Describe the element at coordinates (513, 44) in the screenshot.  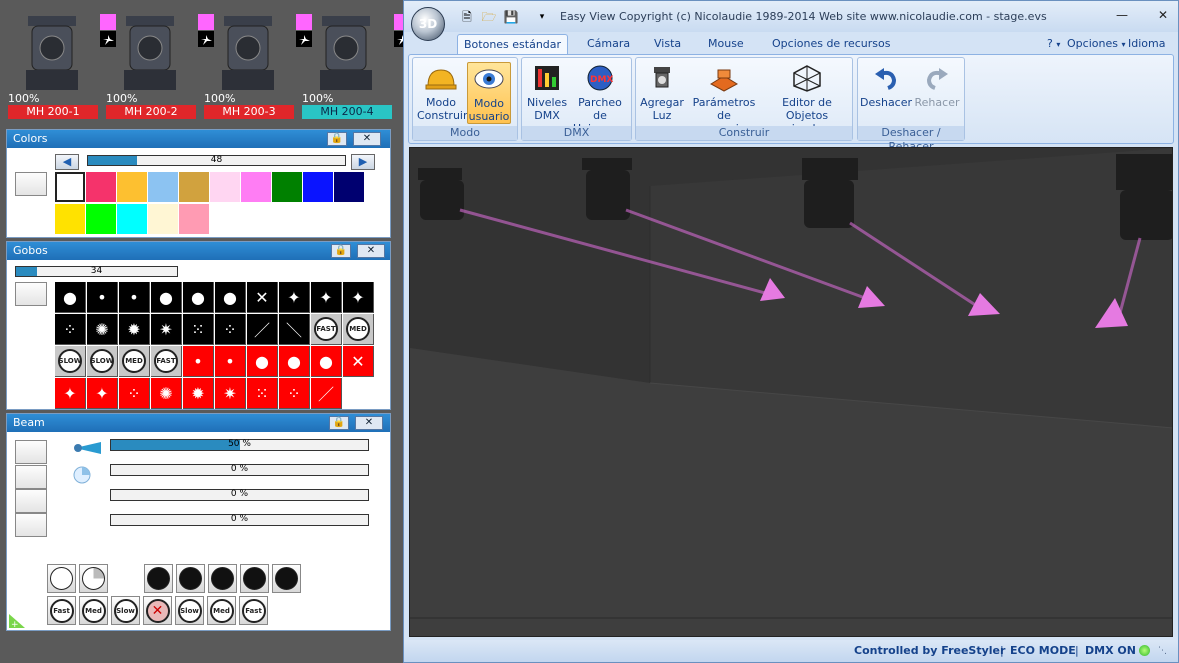
I see `tab-botones-estandar: Botones estándar` at that location.